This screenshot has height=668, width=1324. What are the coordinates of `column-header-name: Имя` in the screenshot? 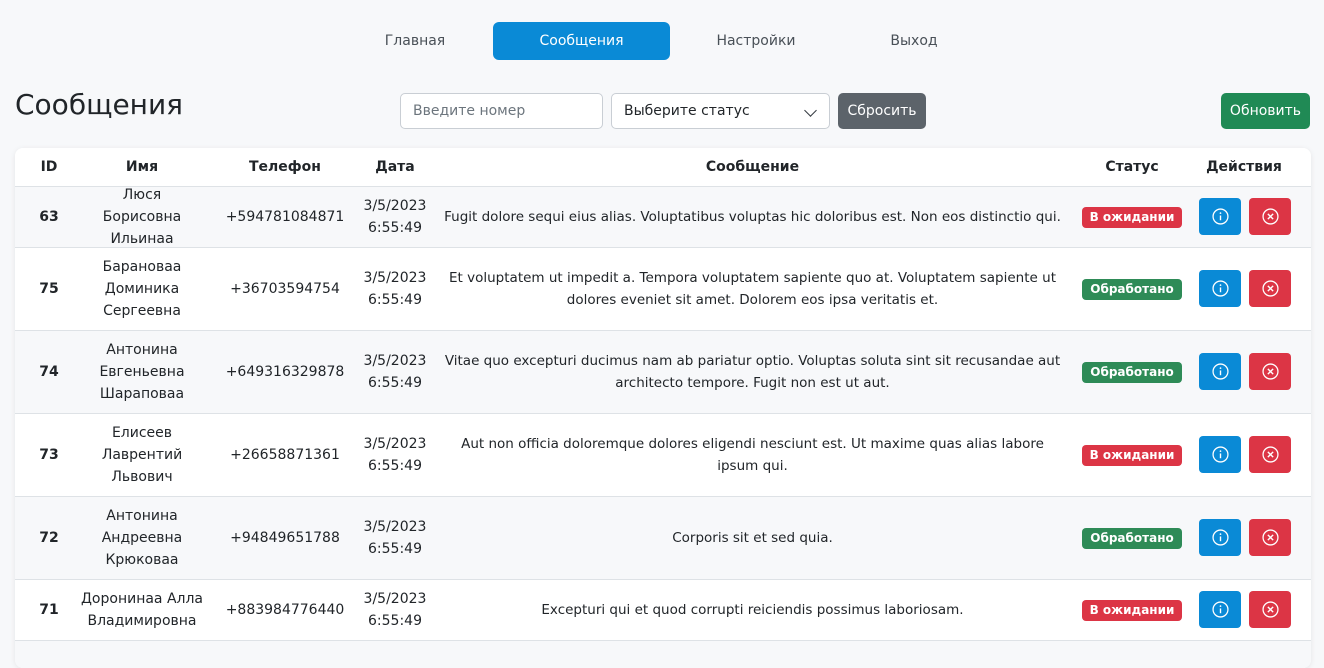 It's located at (142, 167).